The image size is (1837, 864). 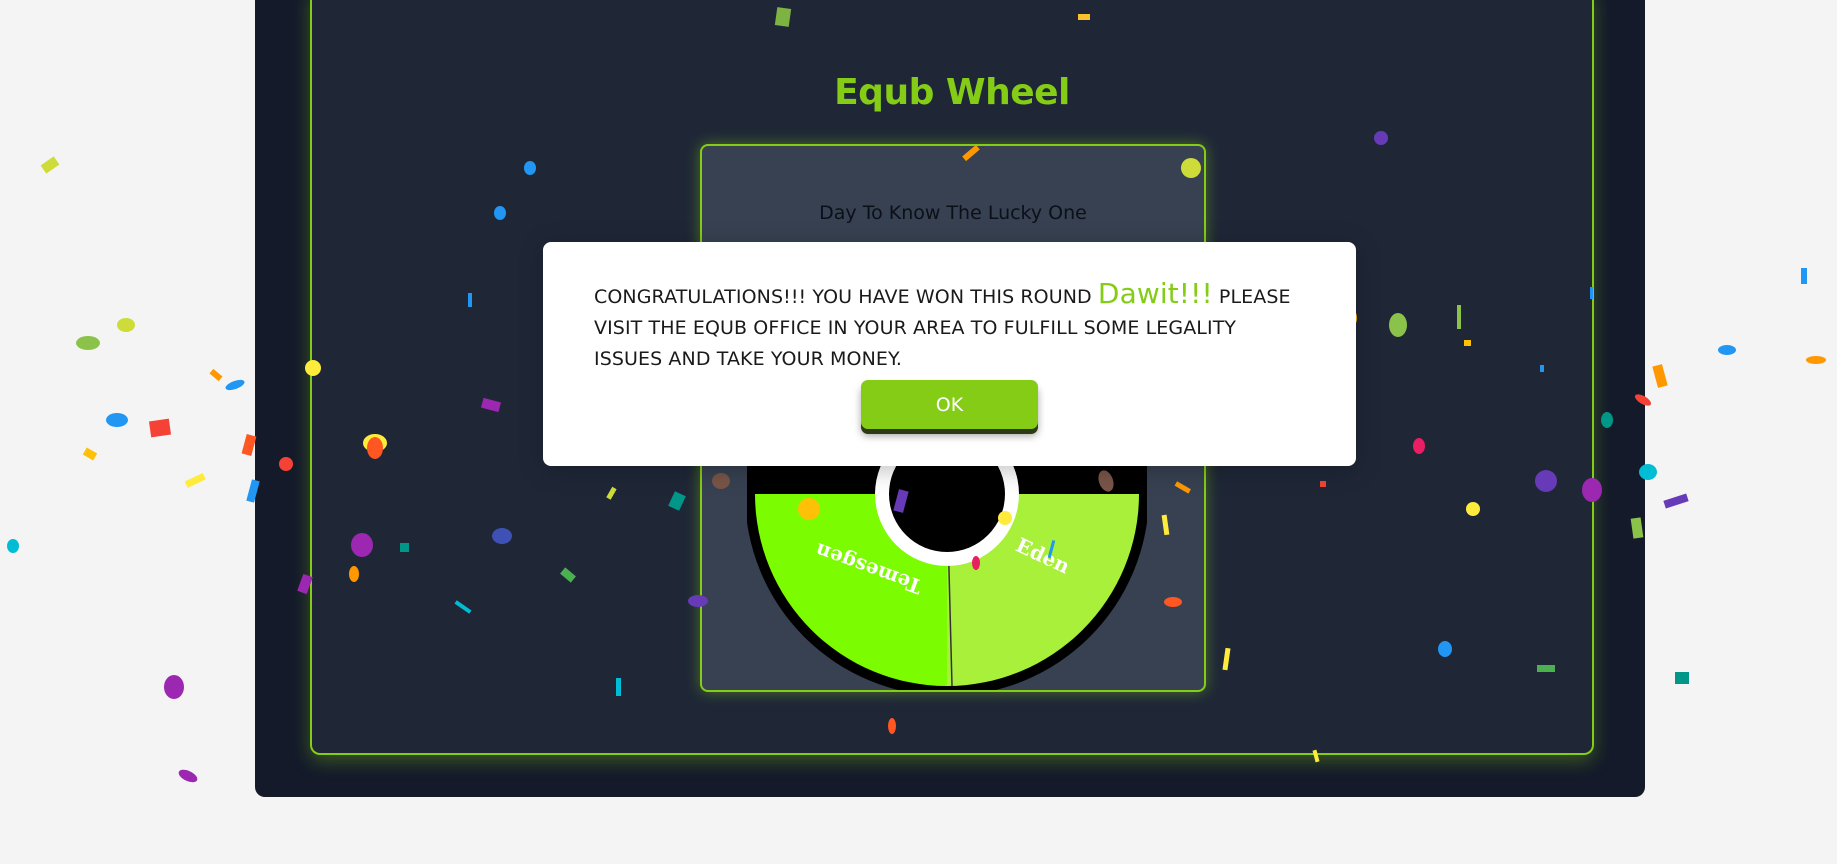 What do you see at coordinates (952, 92) in the screenshot?
I see `page-title: Equb Wheel` at bounding box center [952, 92].